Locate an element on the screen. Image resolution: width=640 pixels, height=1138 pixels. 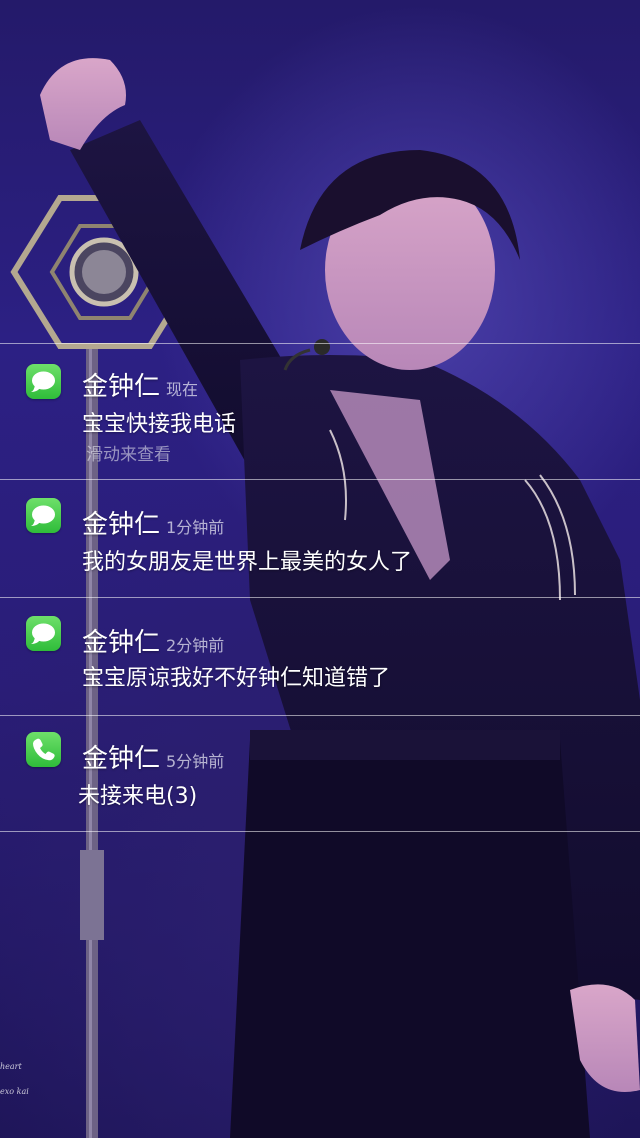
notification-time: 1分钟前 is located at coordinates (195, 527).